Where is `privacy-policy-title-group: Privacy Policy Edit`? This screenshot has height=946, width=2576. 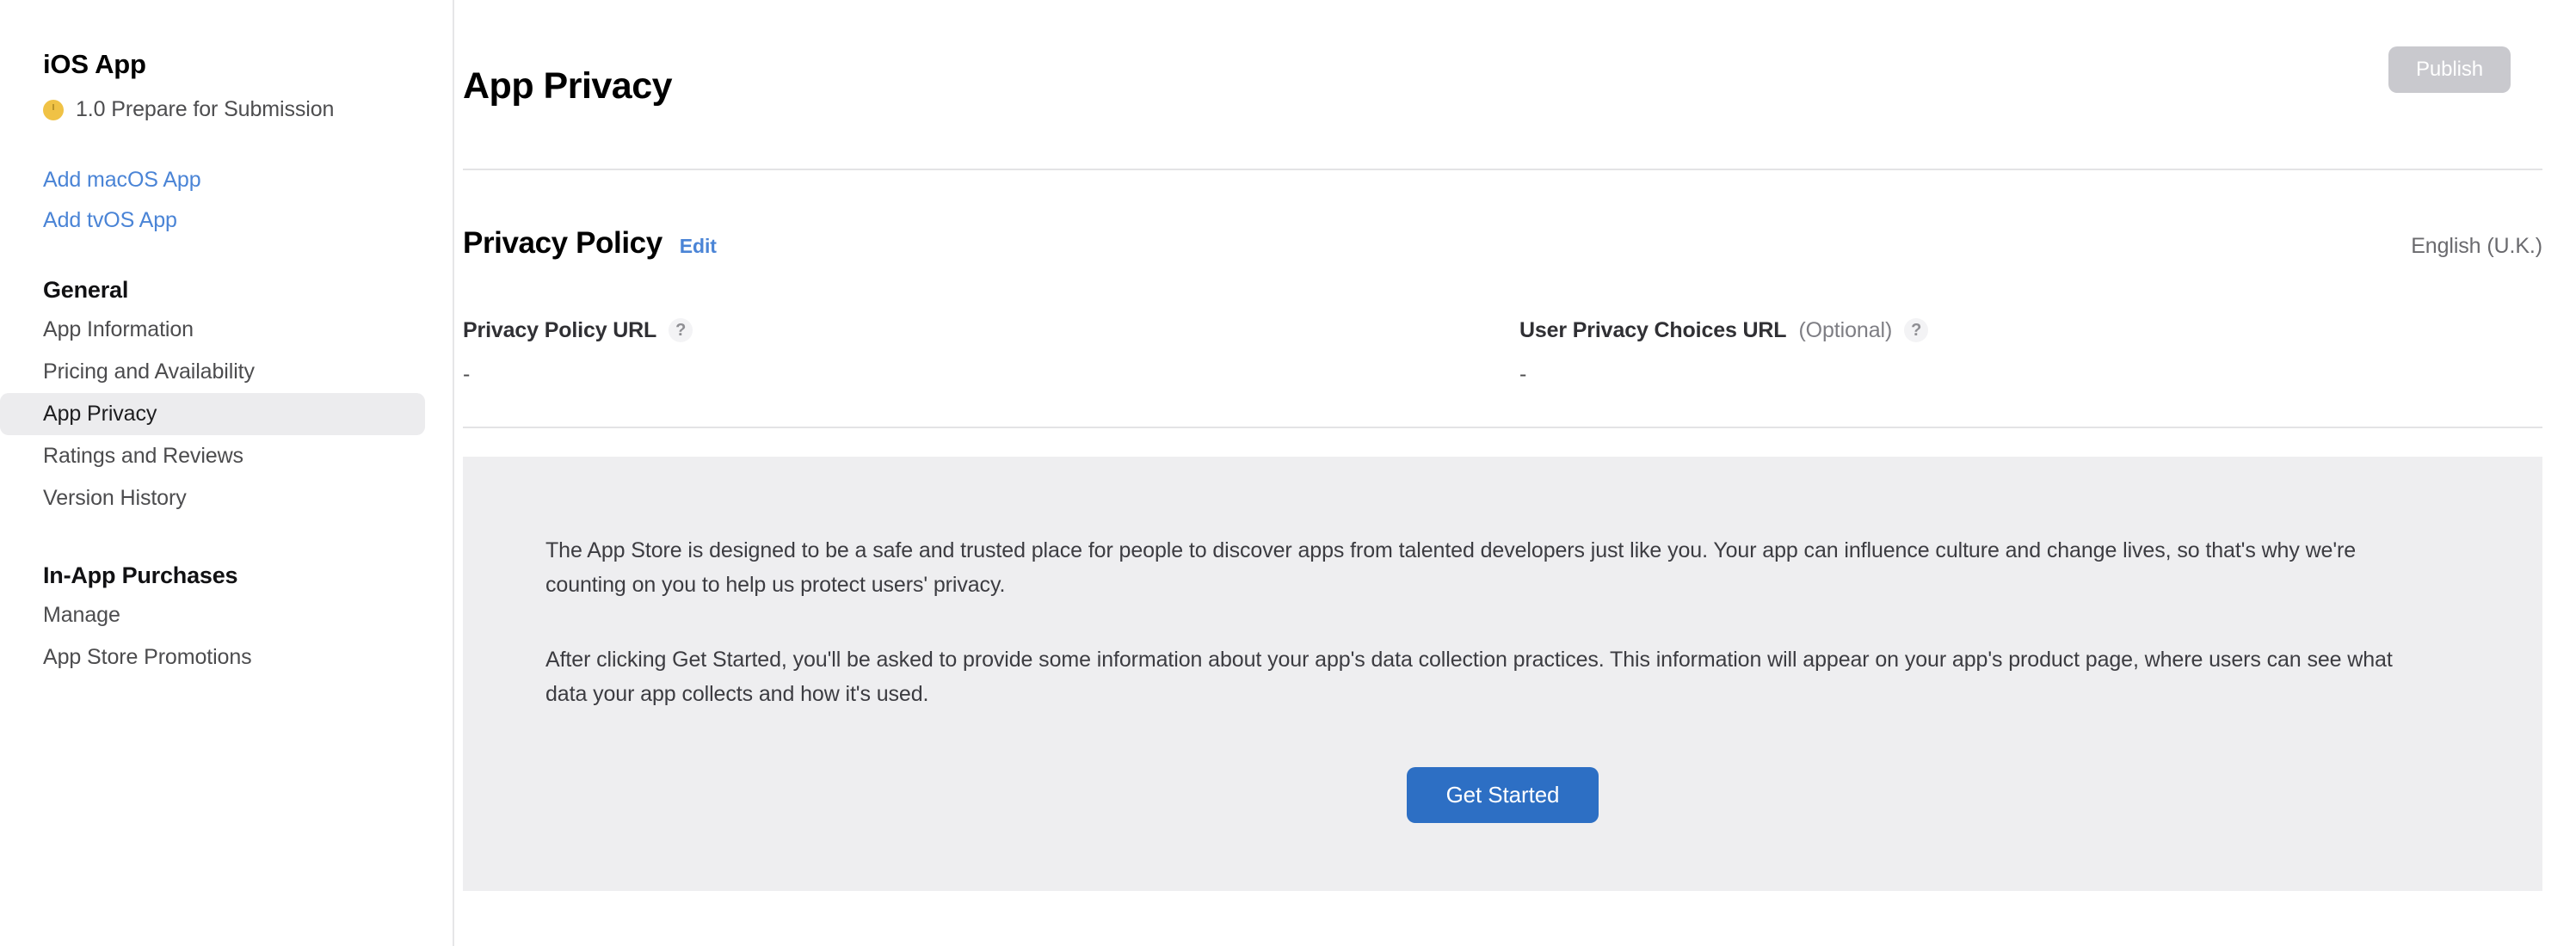 privacy-policy-title-group: Privacy Policy Edit is located at coordinates (590, 244).